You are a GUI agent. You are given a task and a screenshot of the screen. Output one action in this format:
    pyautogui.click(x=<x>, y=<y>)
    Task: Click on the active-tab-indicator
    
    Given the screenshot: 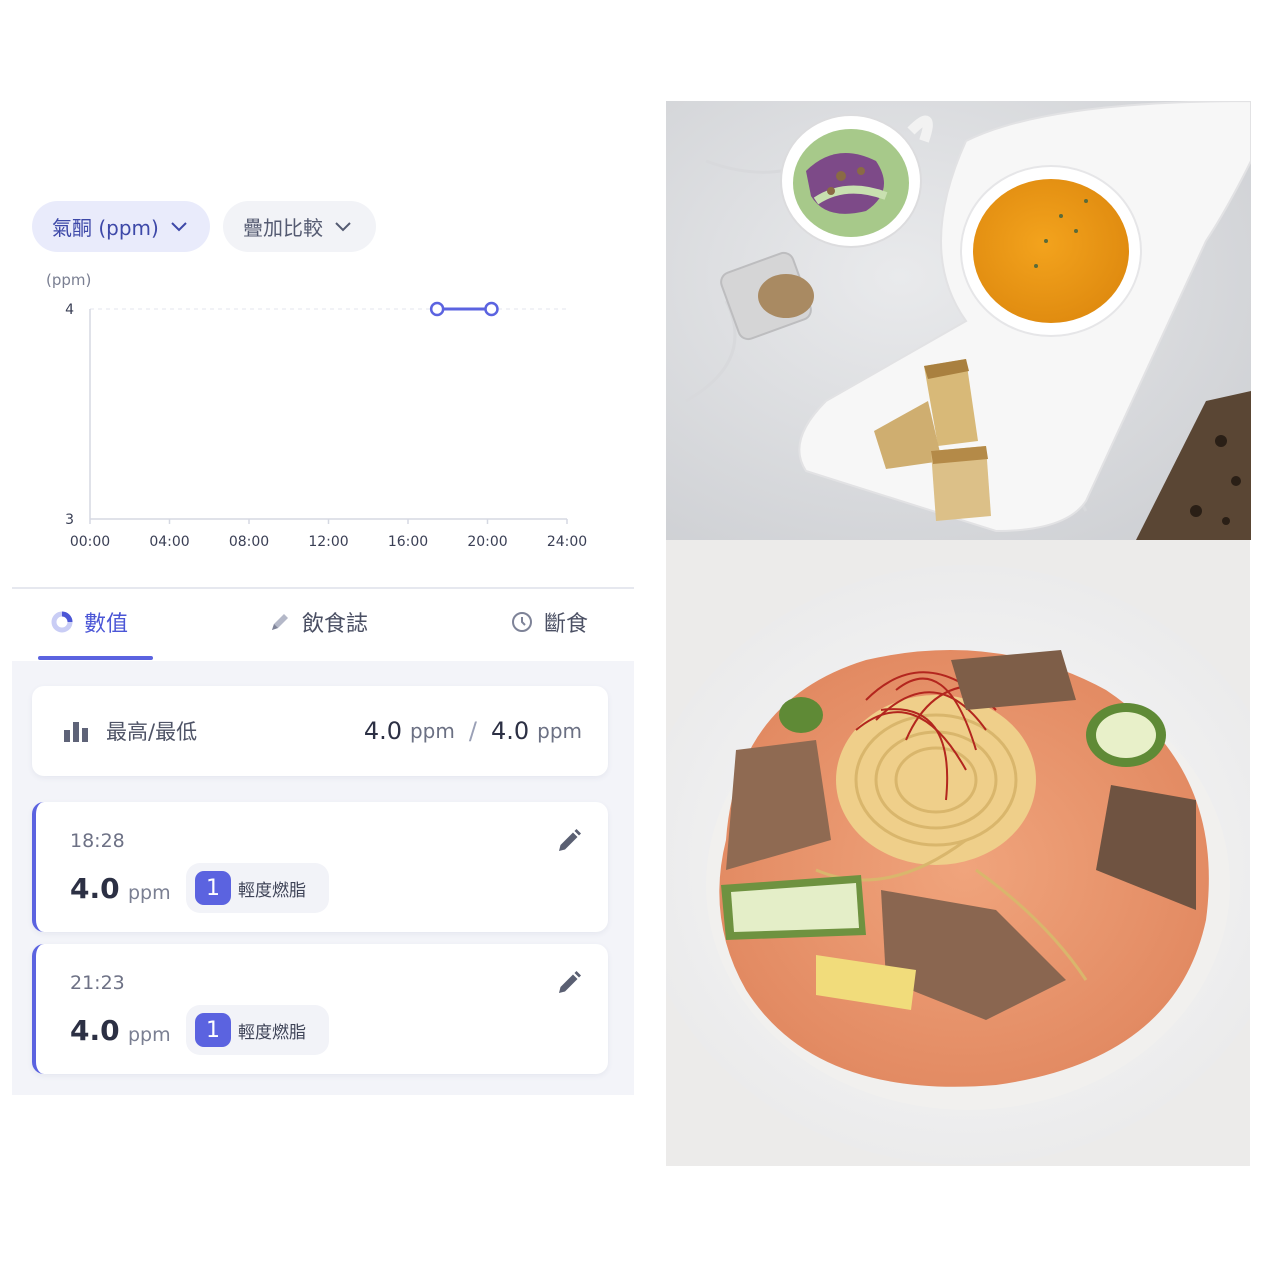 What is the action you would take?
    pyautogui.click(x=95, y=658)
    